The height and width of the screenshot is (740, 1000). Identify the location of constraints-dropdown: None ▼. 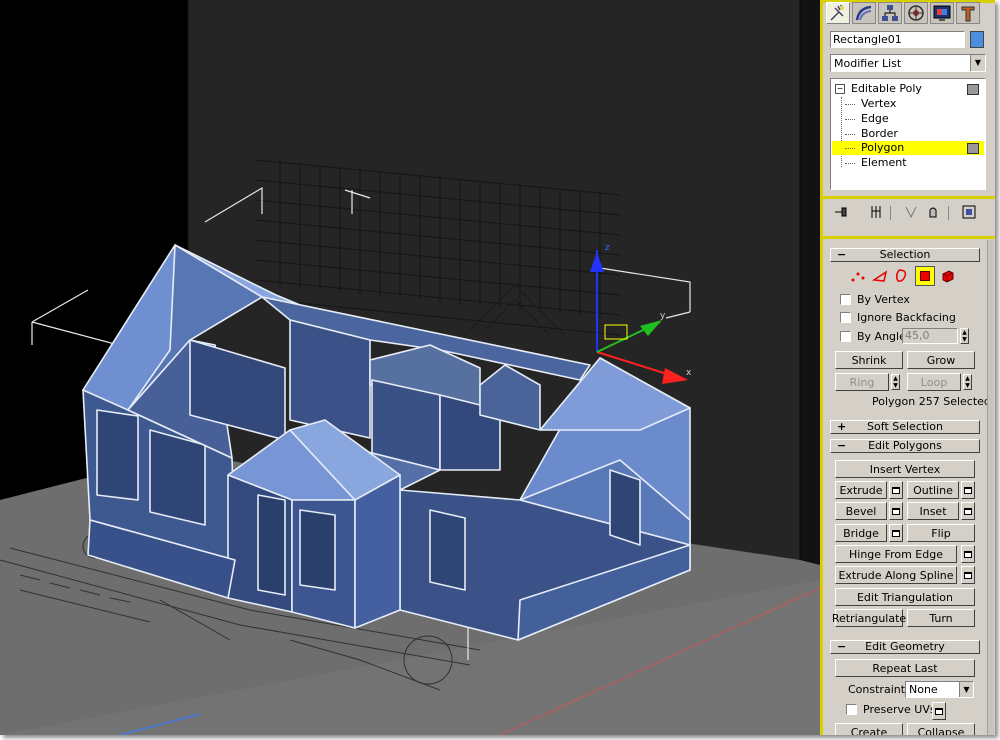
(939, 689).